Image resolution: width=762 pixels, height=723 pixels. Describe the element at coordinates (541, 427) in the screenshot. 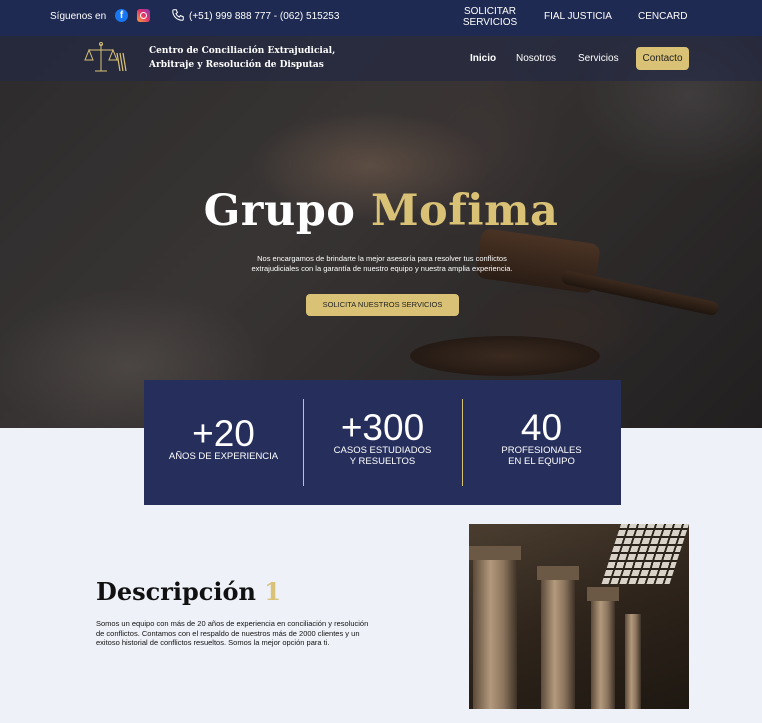

I see `stat-value: 40` at that location.